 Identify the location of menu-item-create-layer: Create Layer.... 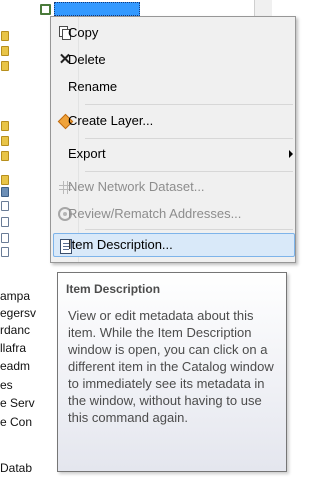
(174, 121).